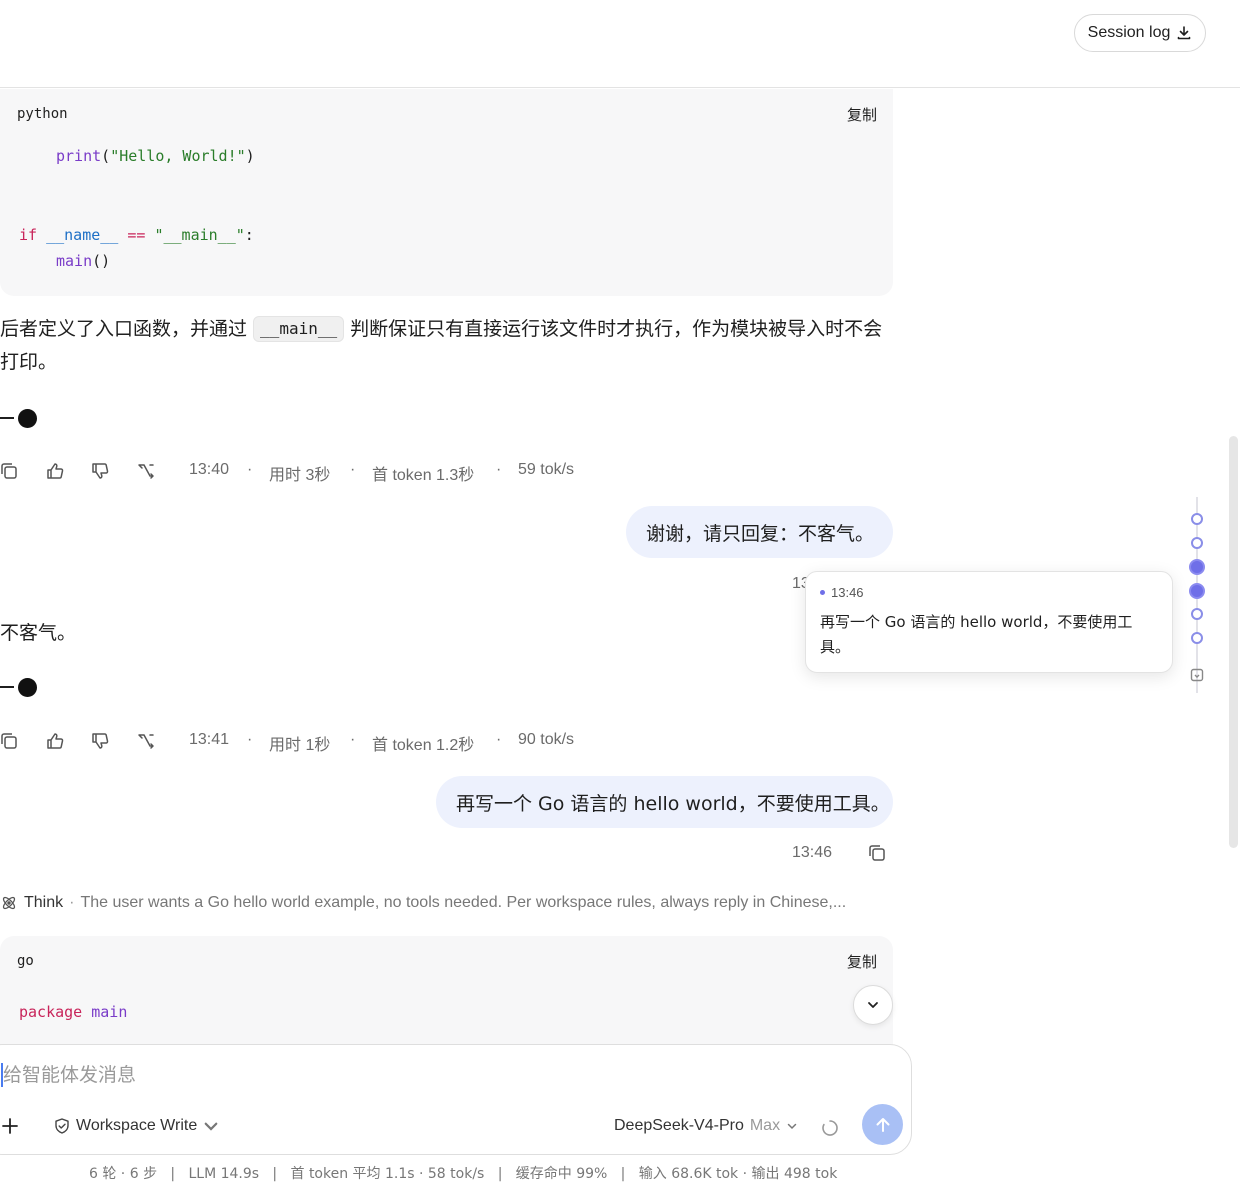 The height and width of the screenshot is (1194, 1240). What do you see at coordinates (44, 902) in the screenshot?
I see `think-label: Think` at bounding box center [44, 902].